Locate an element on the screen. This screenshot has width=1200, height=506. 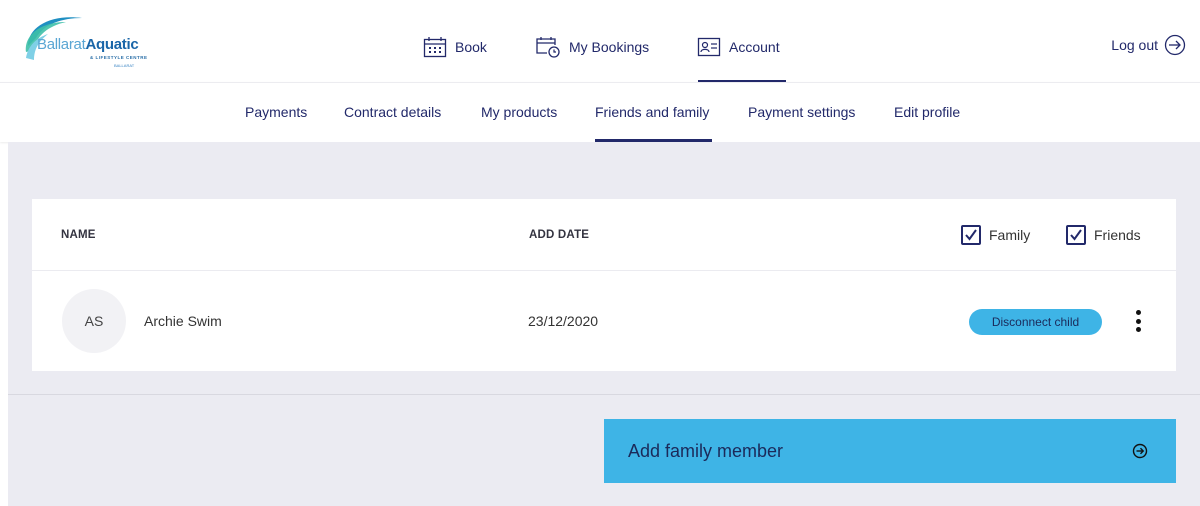
brand-name: BallaratAquatic is located at coordinates (88, 44).